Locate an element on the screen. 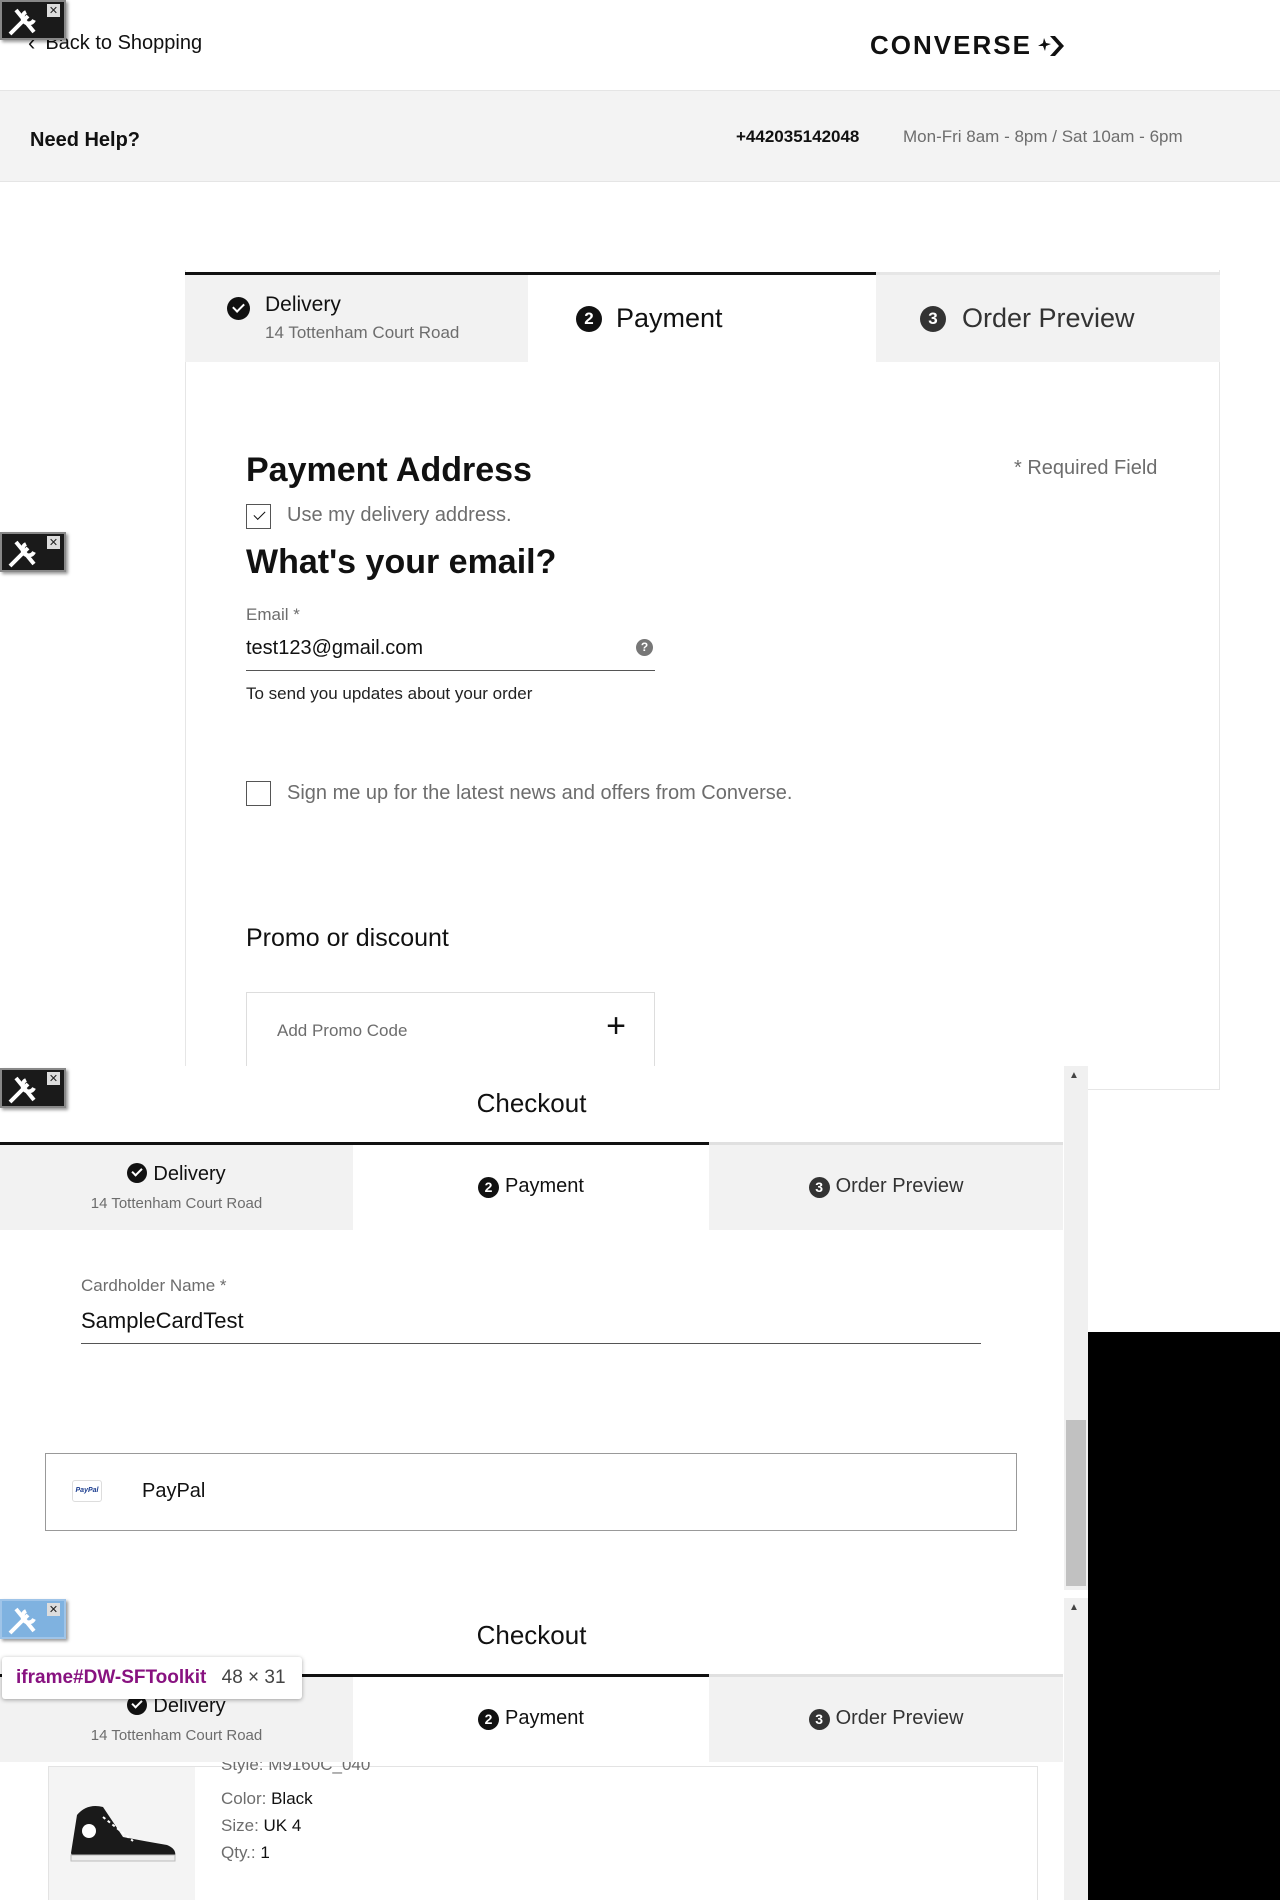 The height and width of the screenshot is (1900, 1280). email-label: Email * is located at coordinates (273, 614).